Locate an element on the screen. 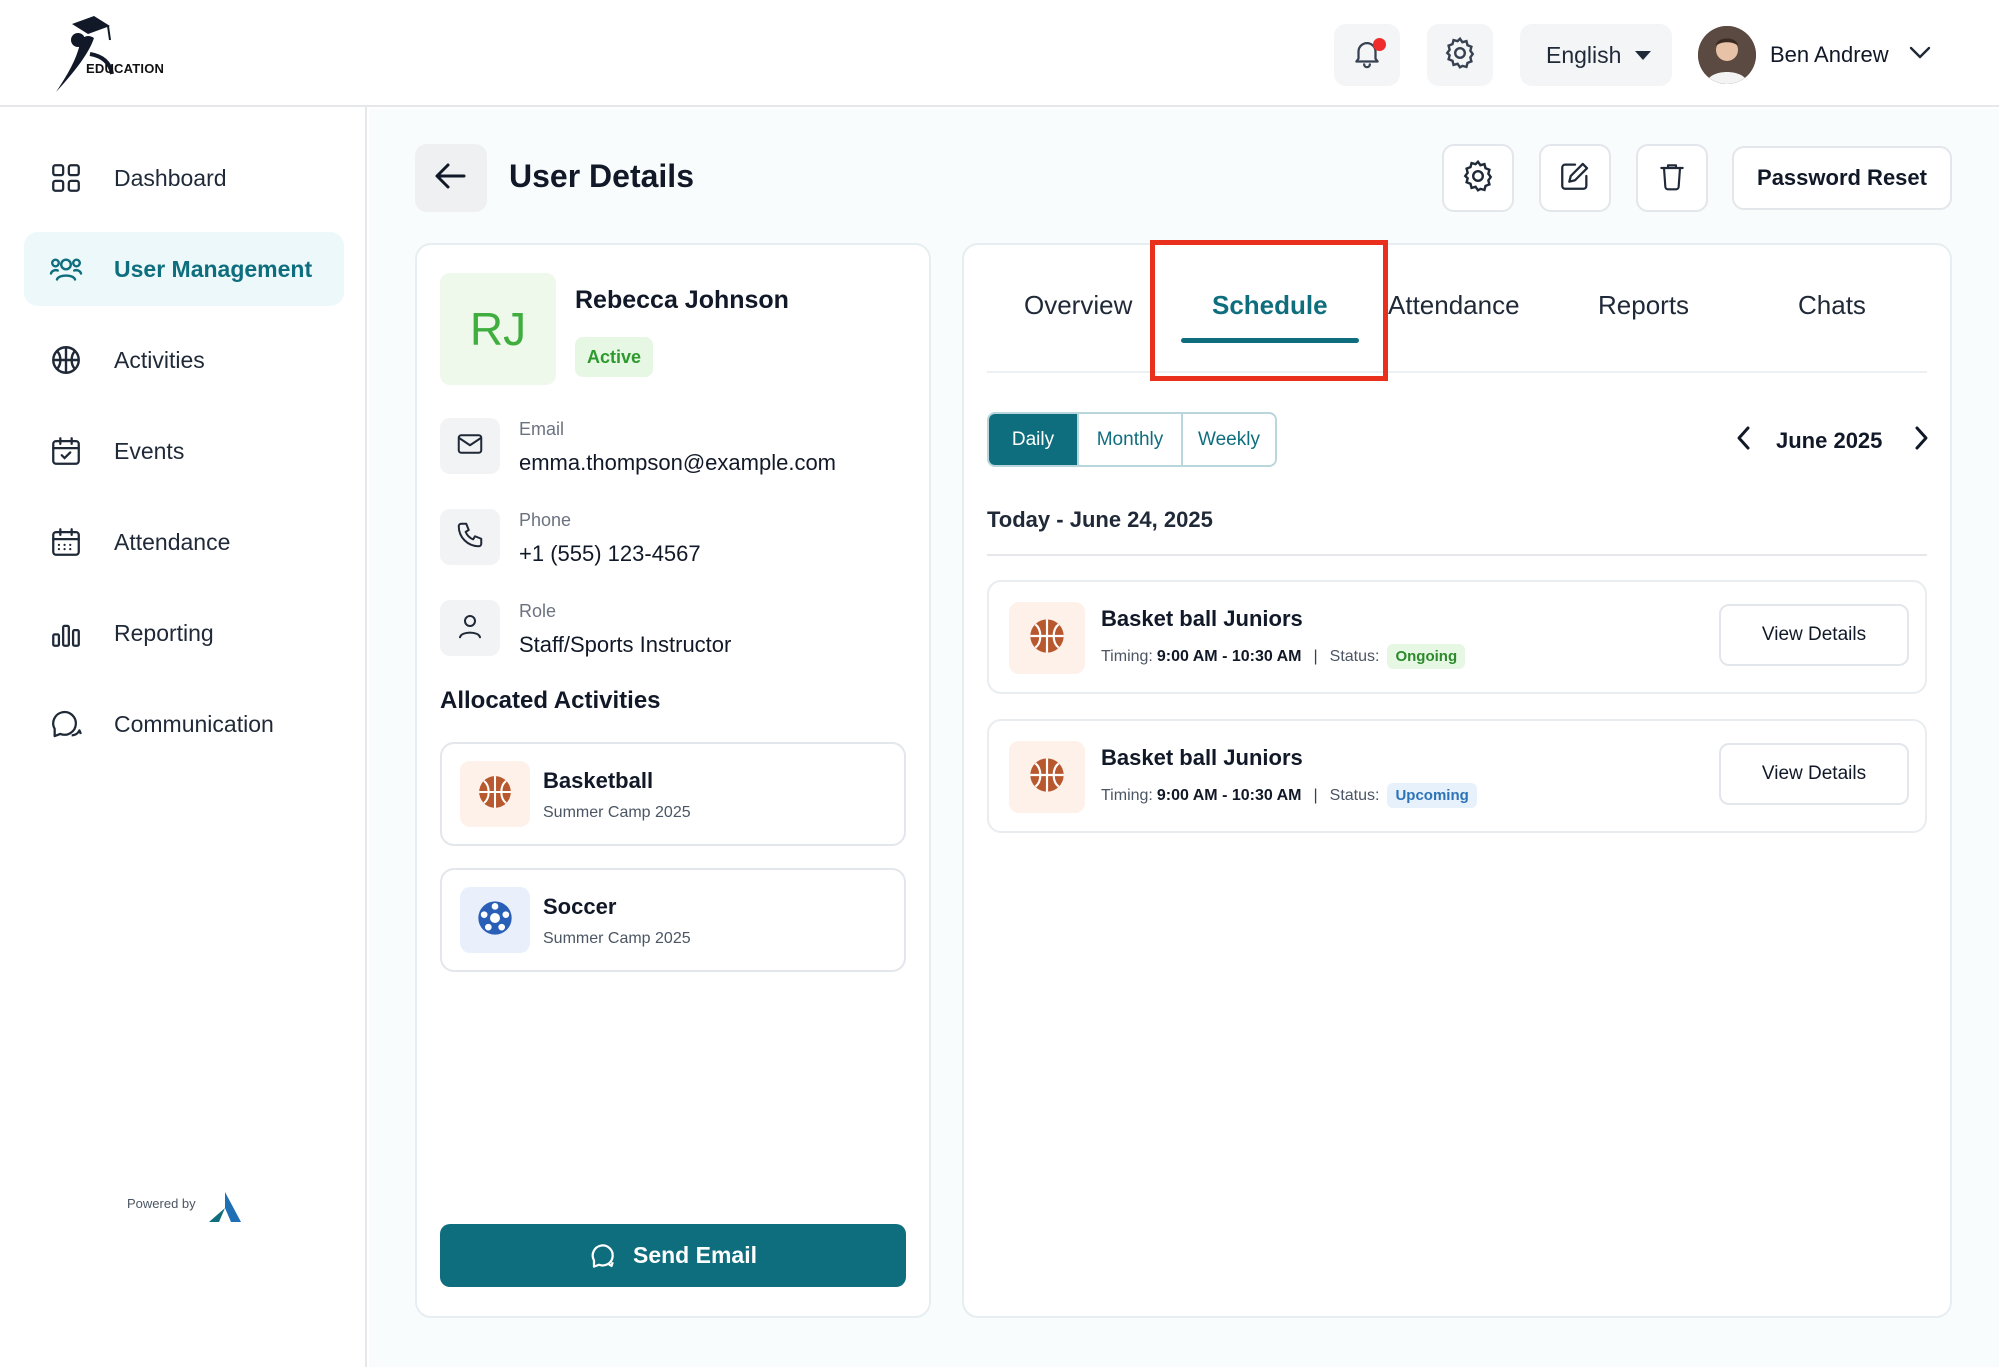 This screenshot has width=1999, height=1367. phone-value: +1 (555) 123-4567 is located at coordinates (610, 553).